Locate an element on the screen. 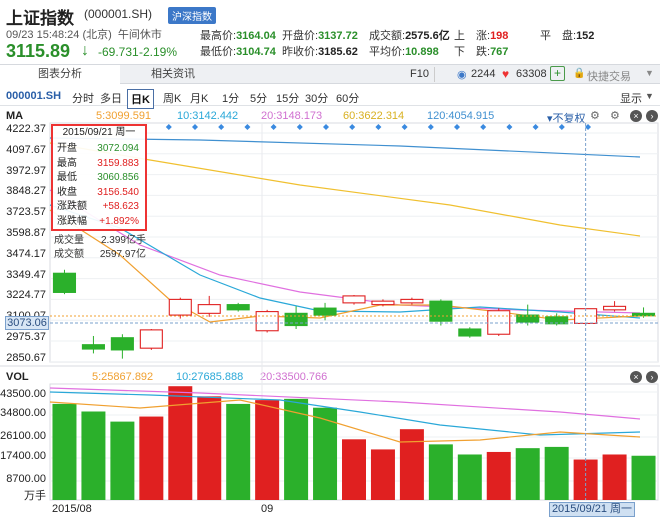 The height and width of the screenshot is (519, 660). date-axis-left: 2015/08 is located at coordinates (72, 509).